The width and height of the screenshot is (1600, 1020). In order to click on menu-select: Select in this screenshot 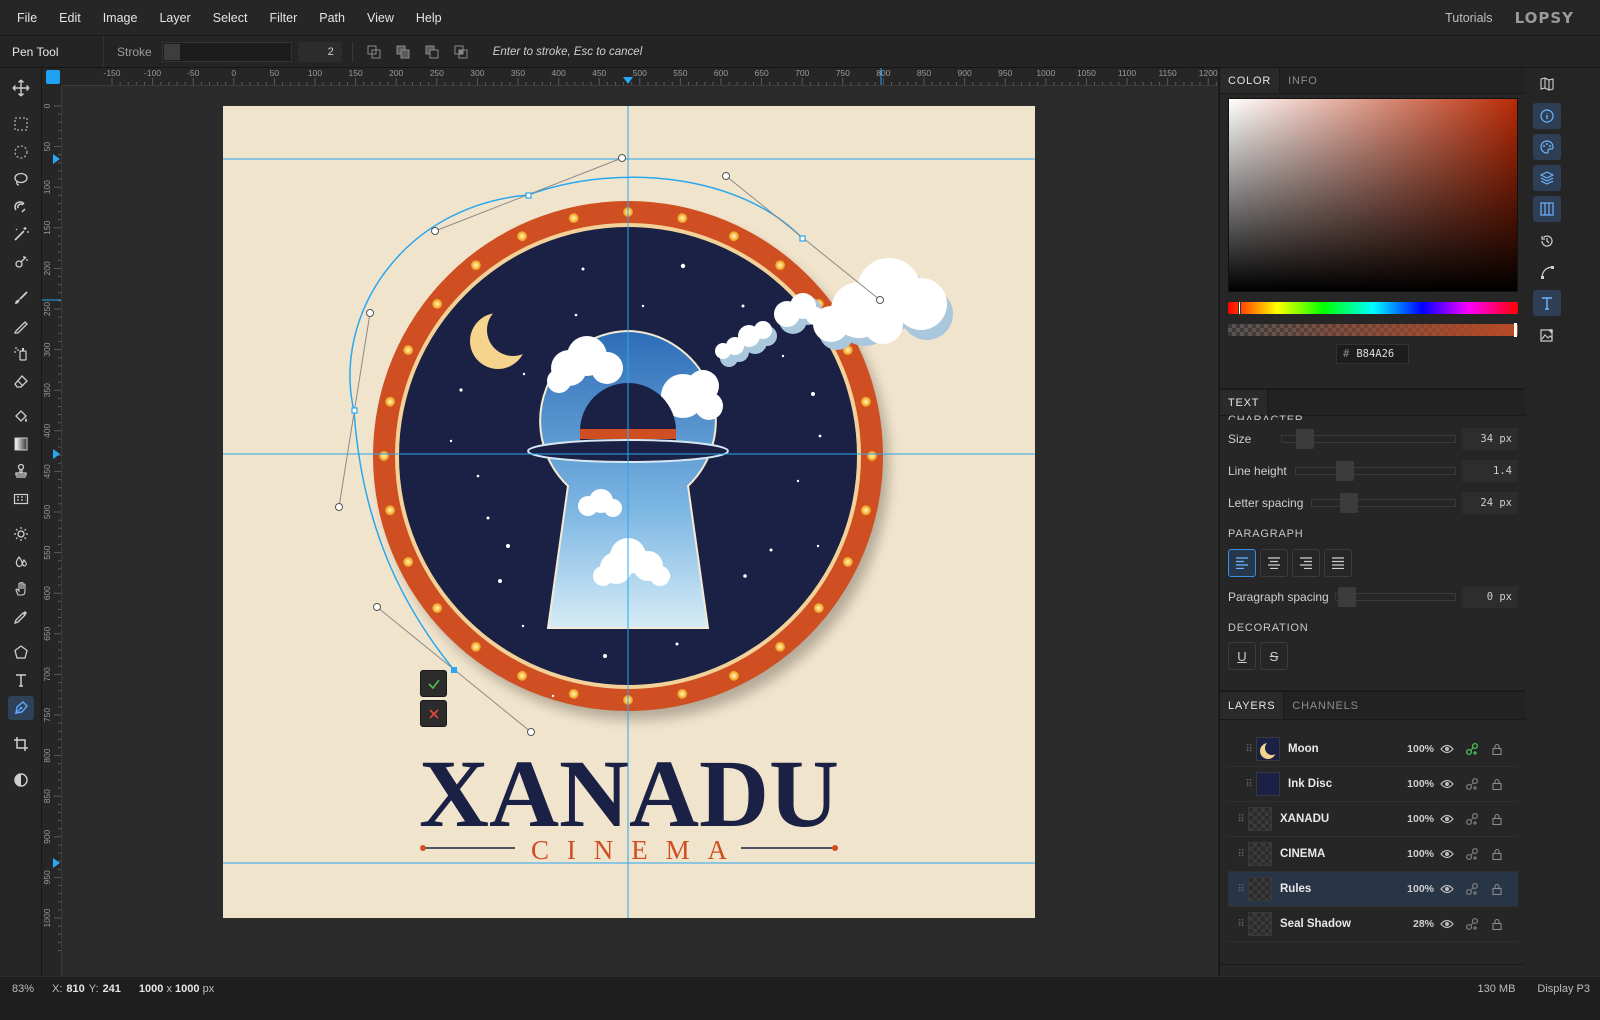, I will do `click(230, 18)`.